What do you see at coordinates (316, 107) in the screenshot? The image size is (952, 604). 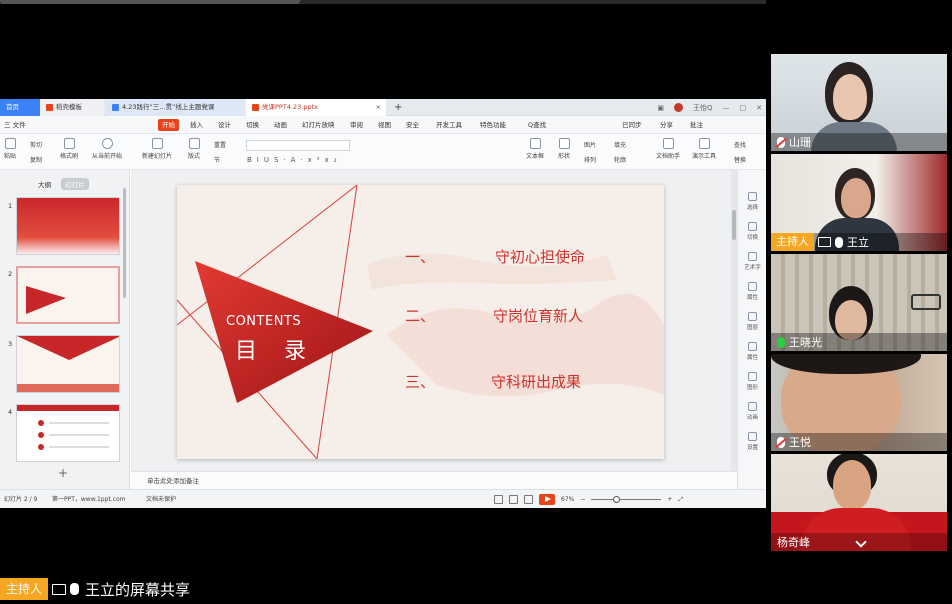 I see `tab-ppt: 党课PPT4.23.pptx ×` at bounding box center [316, 107].